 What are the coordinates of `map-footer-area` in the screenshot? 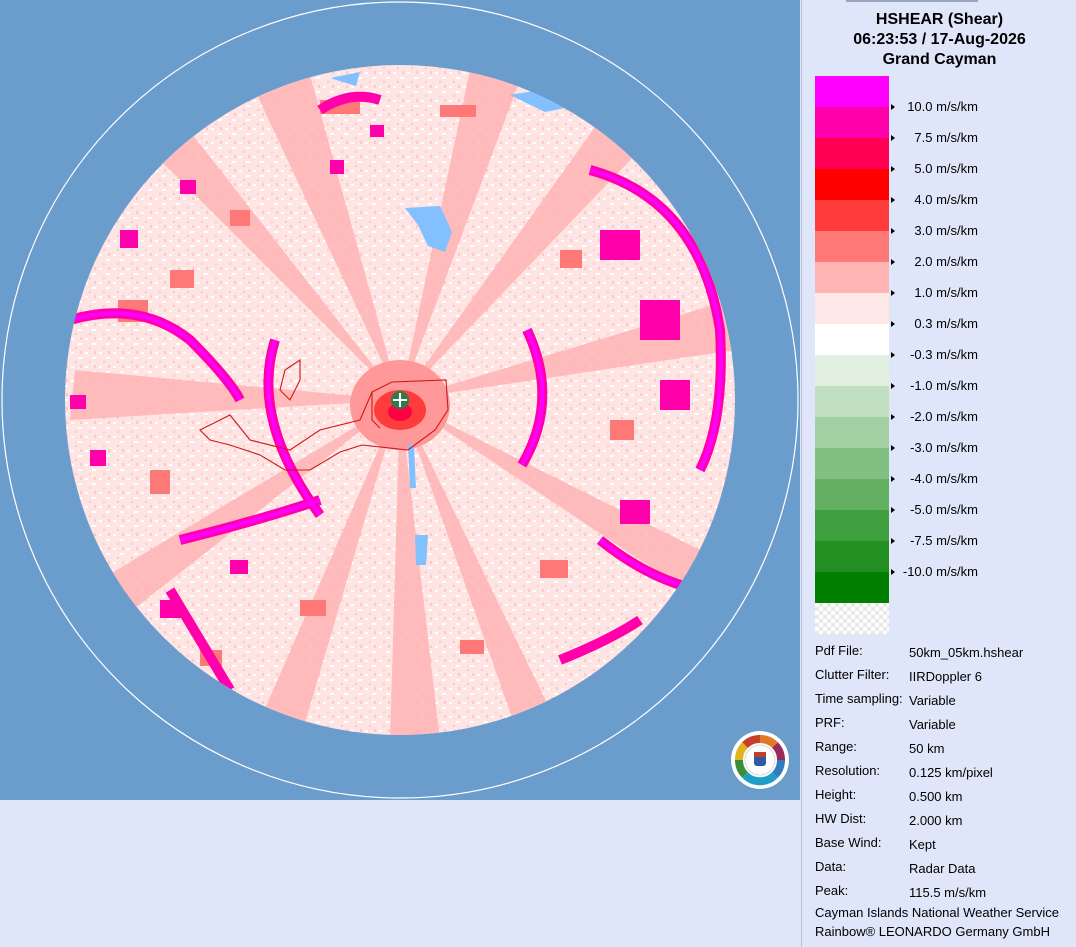 It's located at (400, 873).